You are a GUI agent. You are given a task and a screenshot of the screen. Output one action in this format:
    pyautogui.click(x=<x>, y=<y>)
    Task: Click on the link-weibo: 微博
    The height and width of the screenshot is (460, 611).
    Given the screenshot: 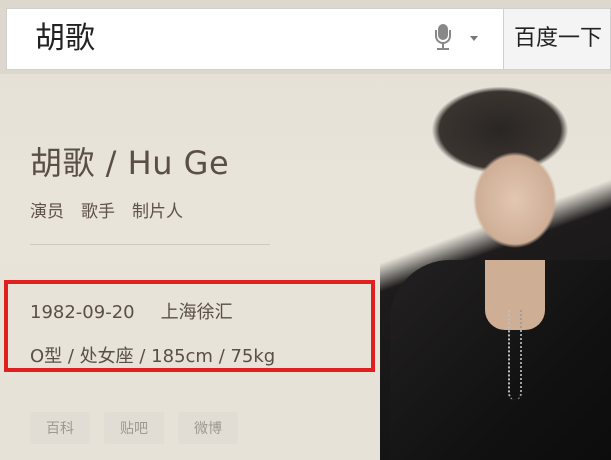 What is the action you would take?
    pyautogui.click(x=208, y=428)
    